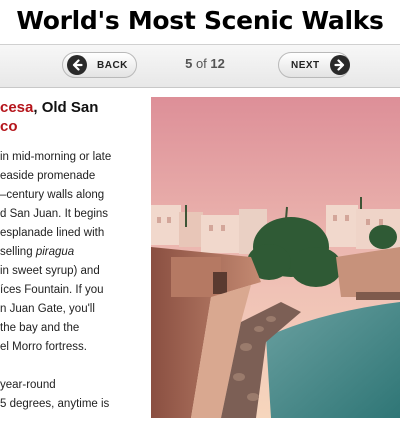 This screenshot has width=400, height=441. Describe the element at coordinates (56, 157) in the screenshot. I see `desc-line: in mid-morning or late` at that location.